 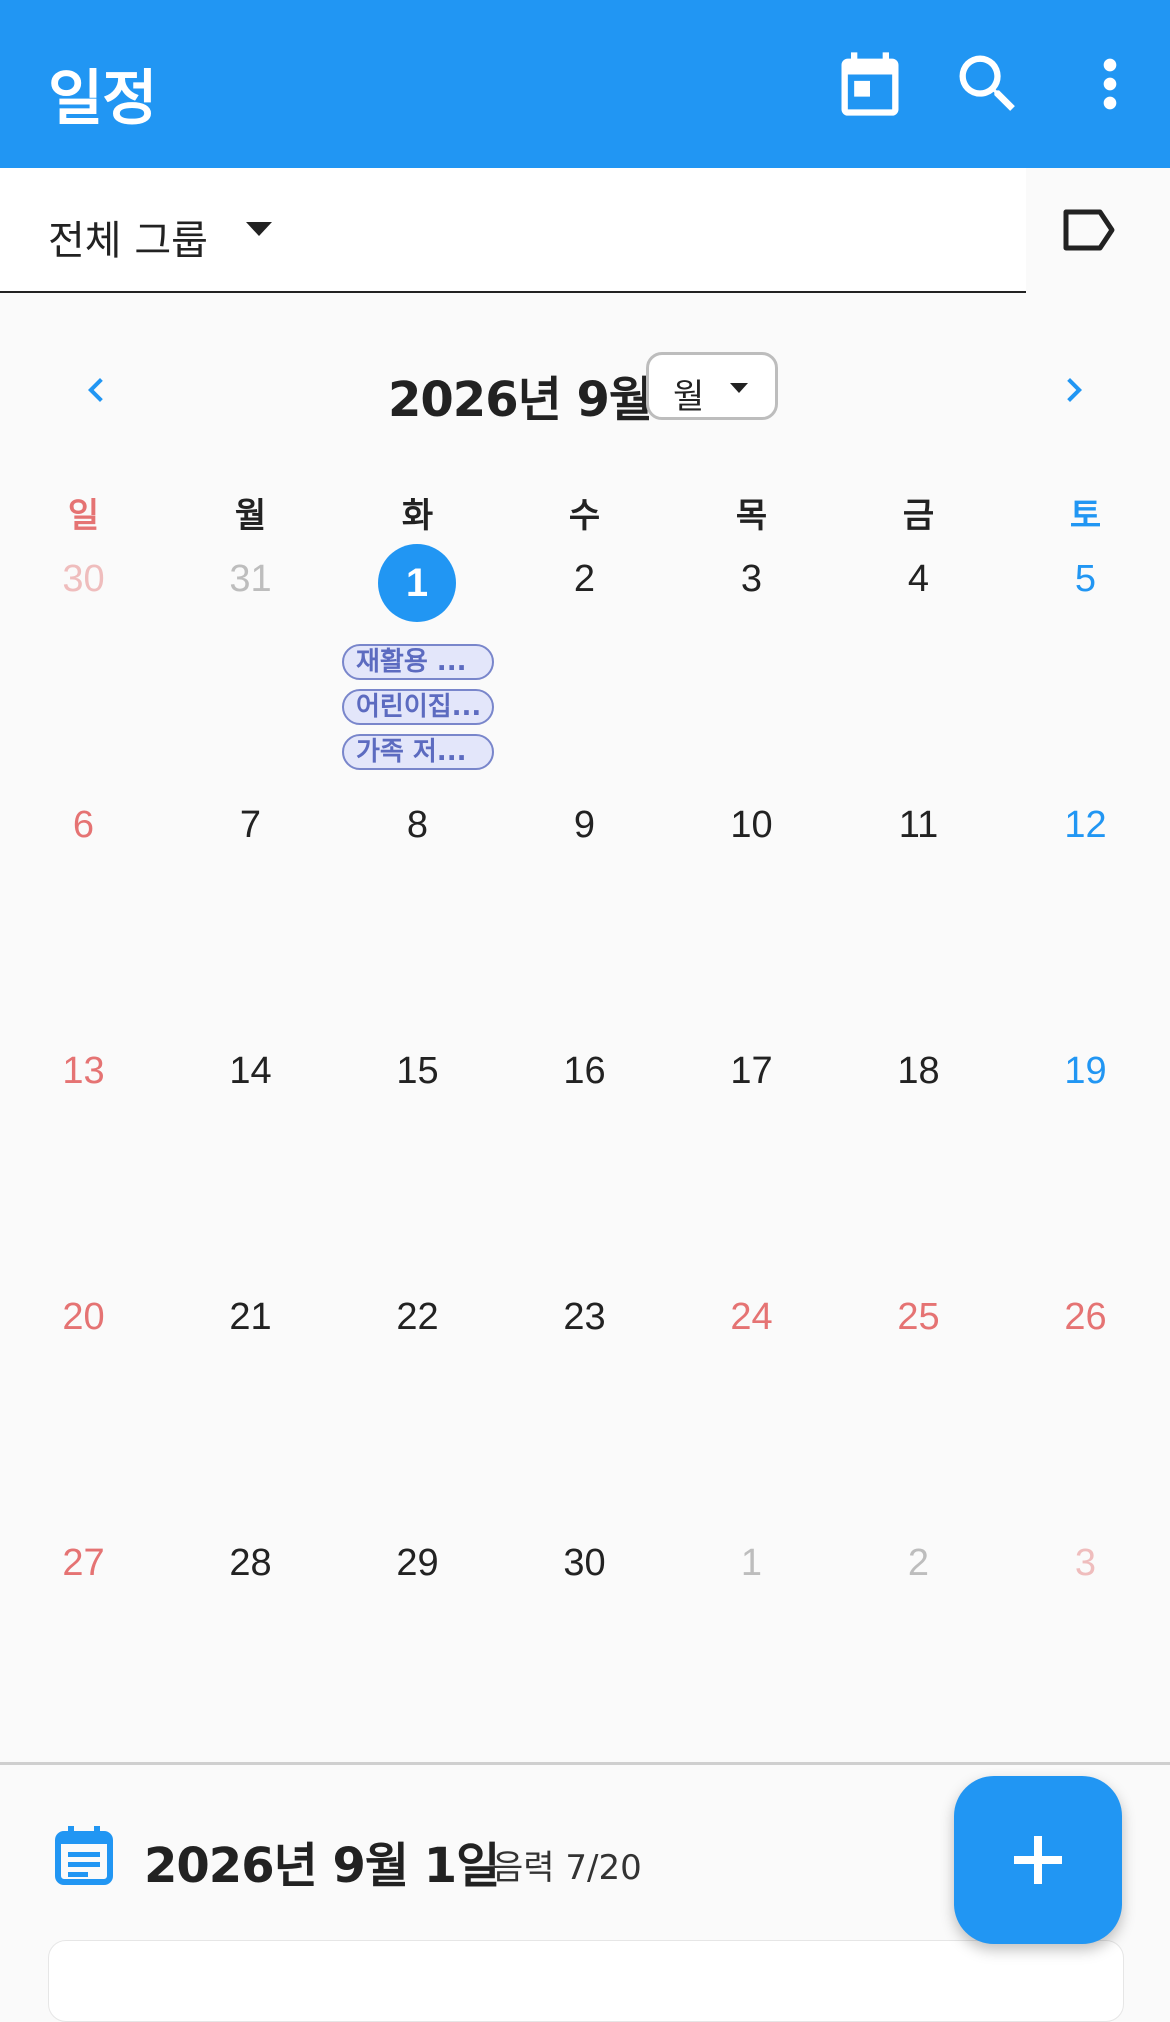 What do you see at coordinates (918, 579) in the screenshot?
I see `calendar-day: 4` at bounding box center [918, 579].